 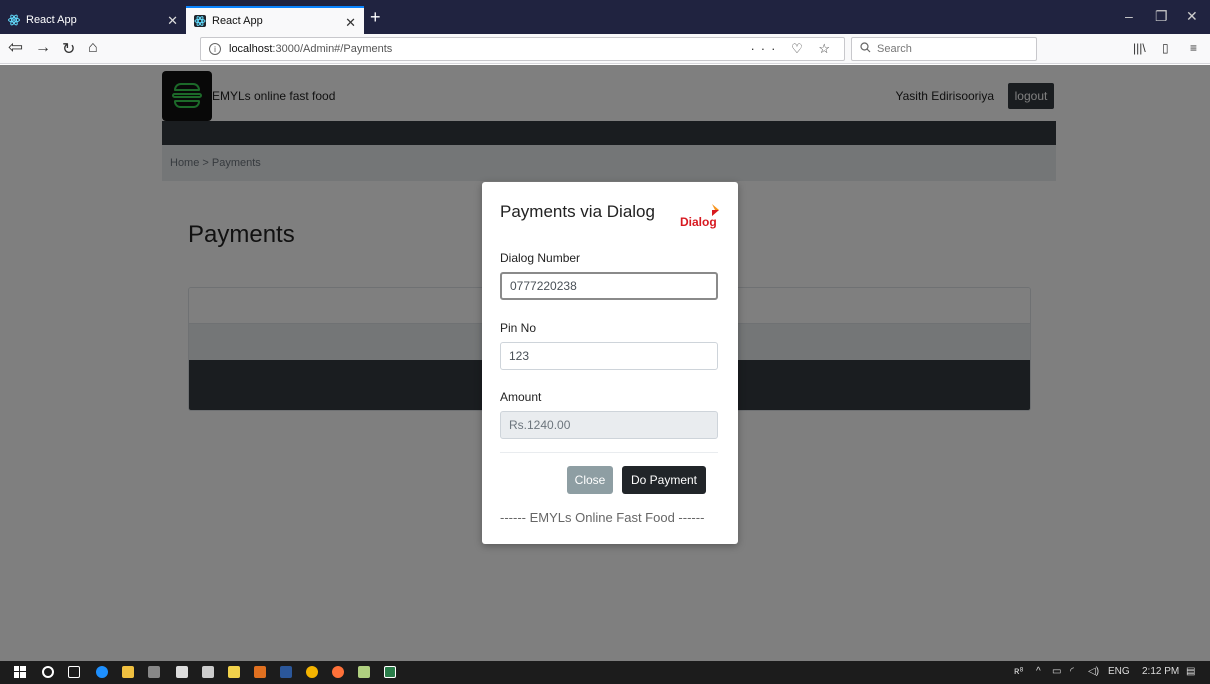 What do you see at coordinates (332, 49) in the screenshot?
I see `url-path: :3000/Admin#/Payments` at bounding box center [332, 49].